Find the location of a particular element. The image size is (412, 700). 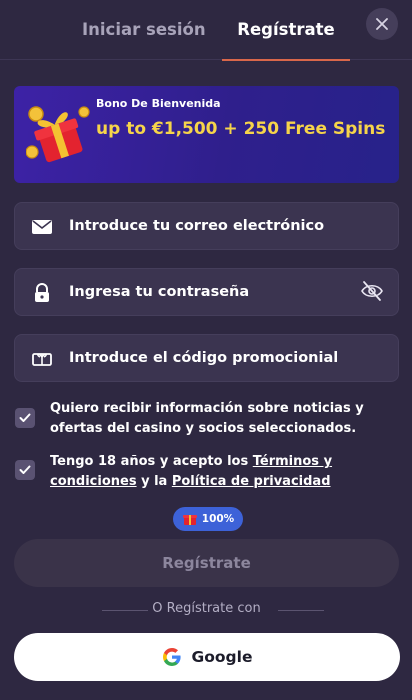

ticket-icon is located at coordinates (42, 359).